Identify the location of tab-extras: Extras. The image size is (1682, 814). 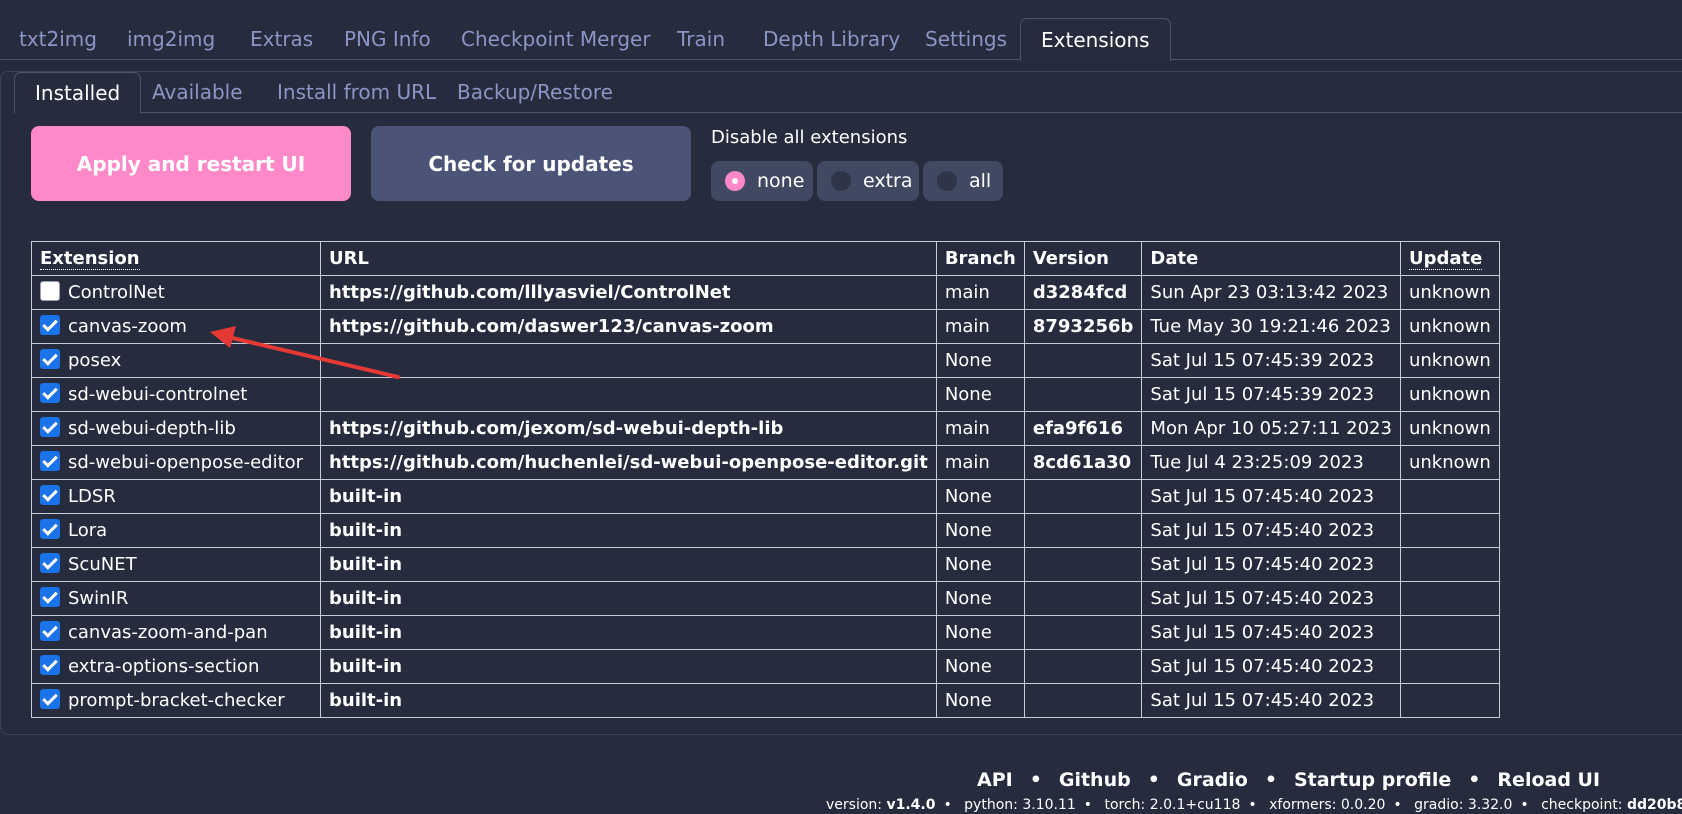
(281, 39).